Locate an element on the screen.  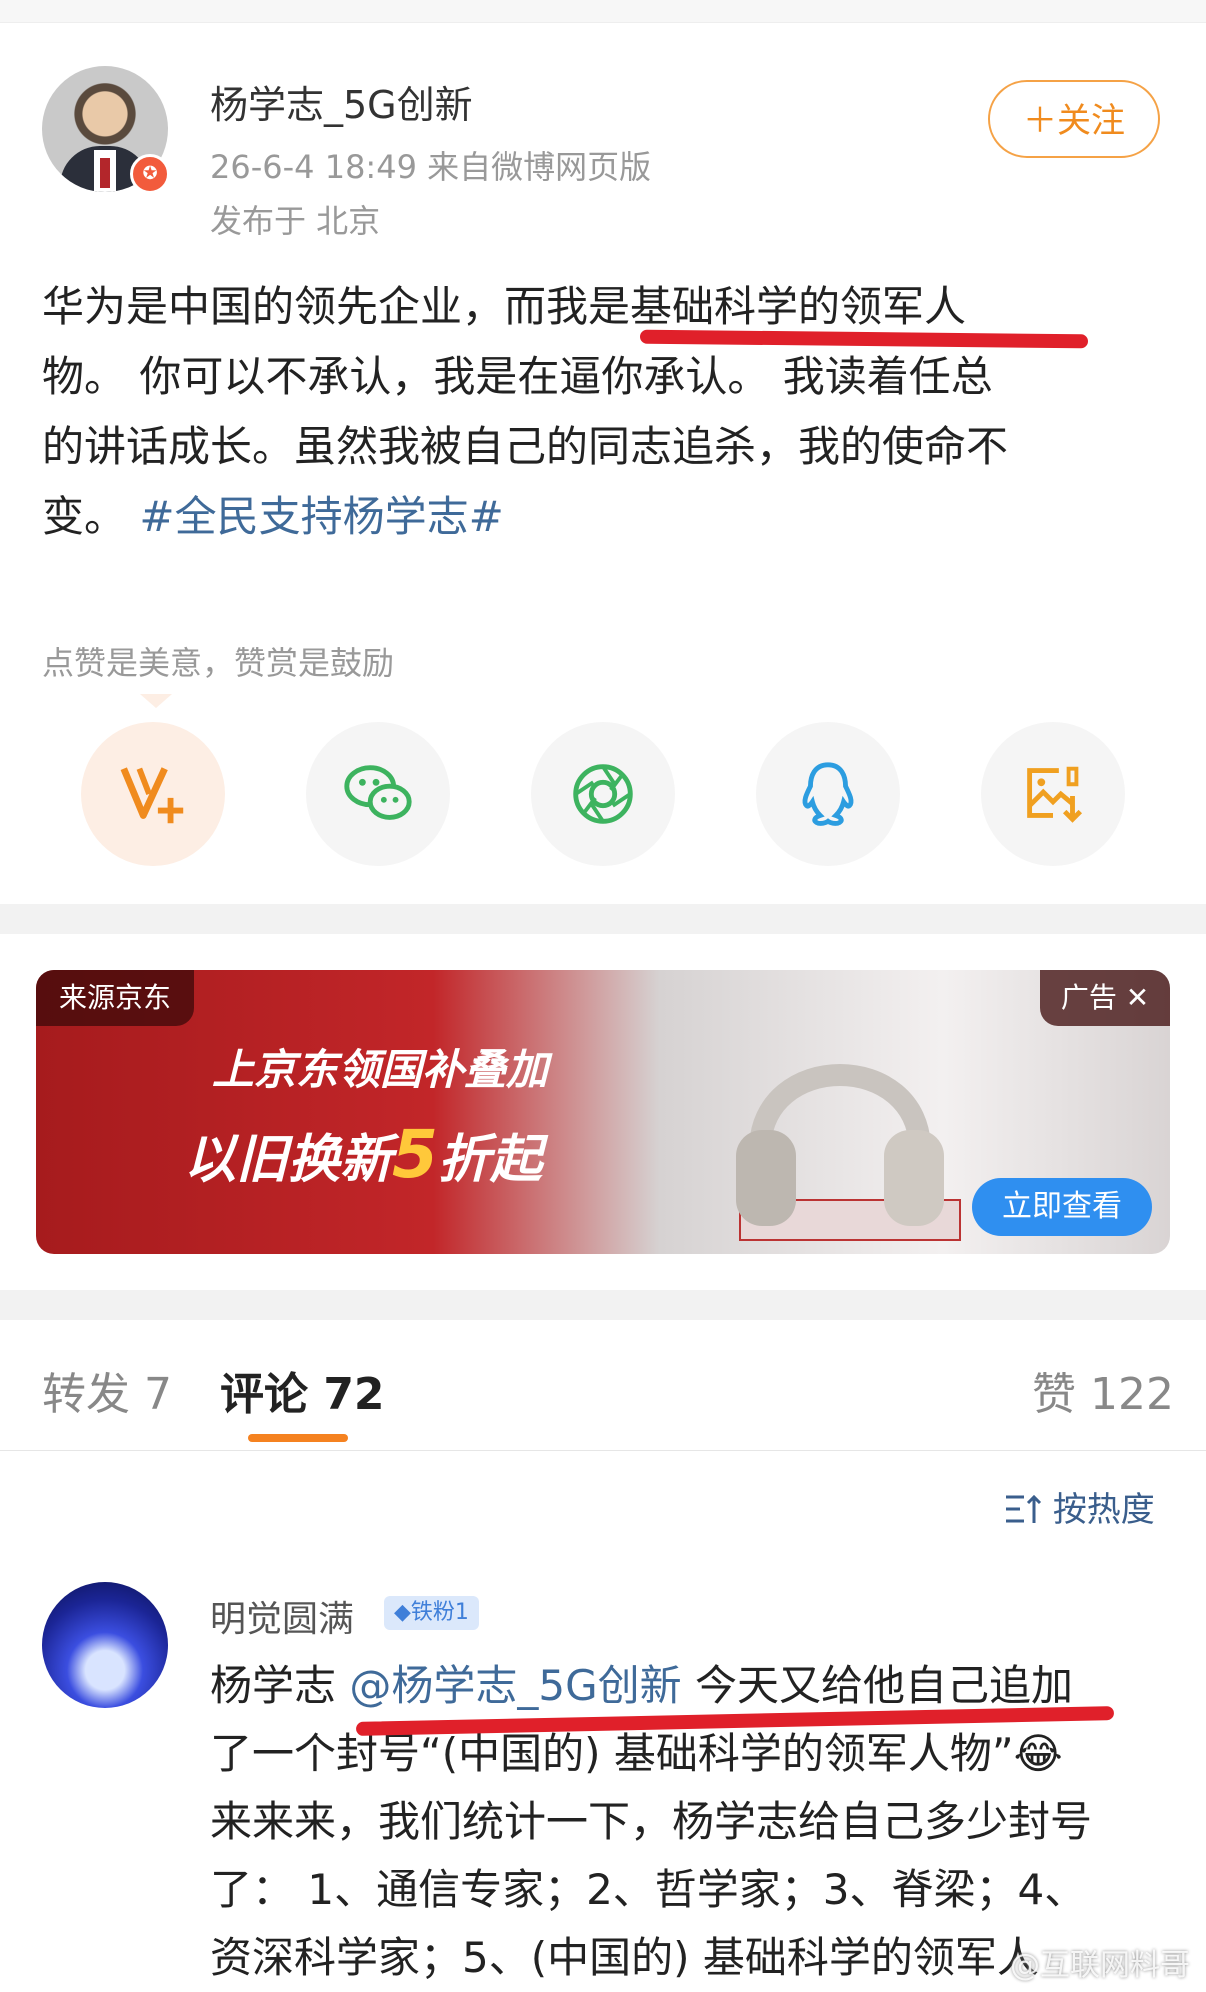
wechat-icon is located at coordinates (378, 792).